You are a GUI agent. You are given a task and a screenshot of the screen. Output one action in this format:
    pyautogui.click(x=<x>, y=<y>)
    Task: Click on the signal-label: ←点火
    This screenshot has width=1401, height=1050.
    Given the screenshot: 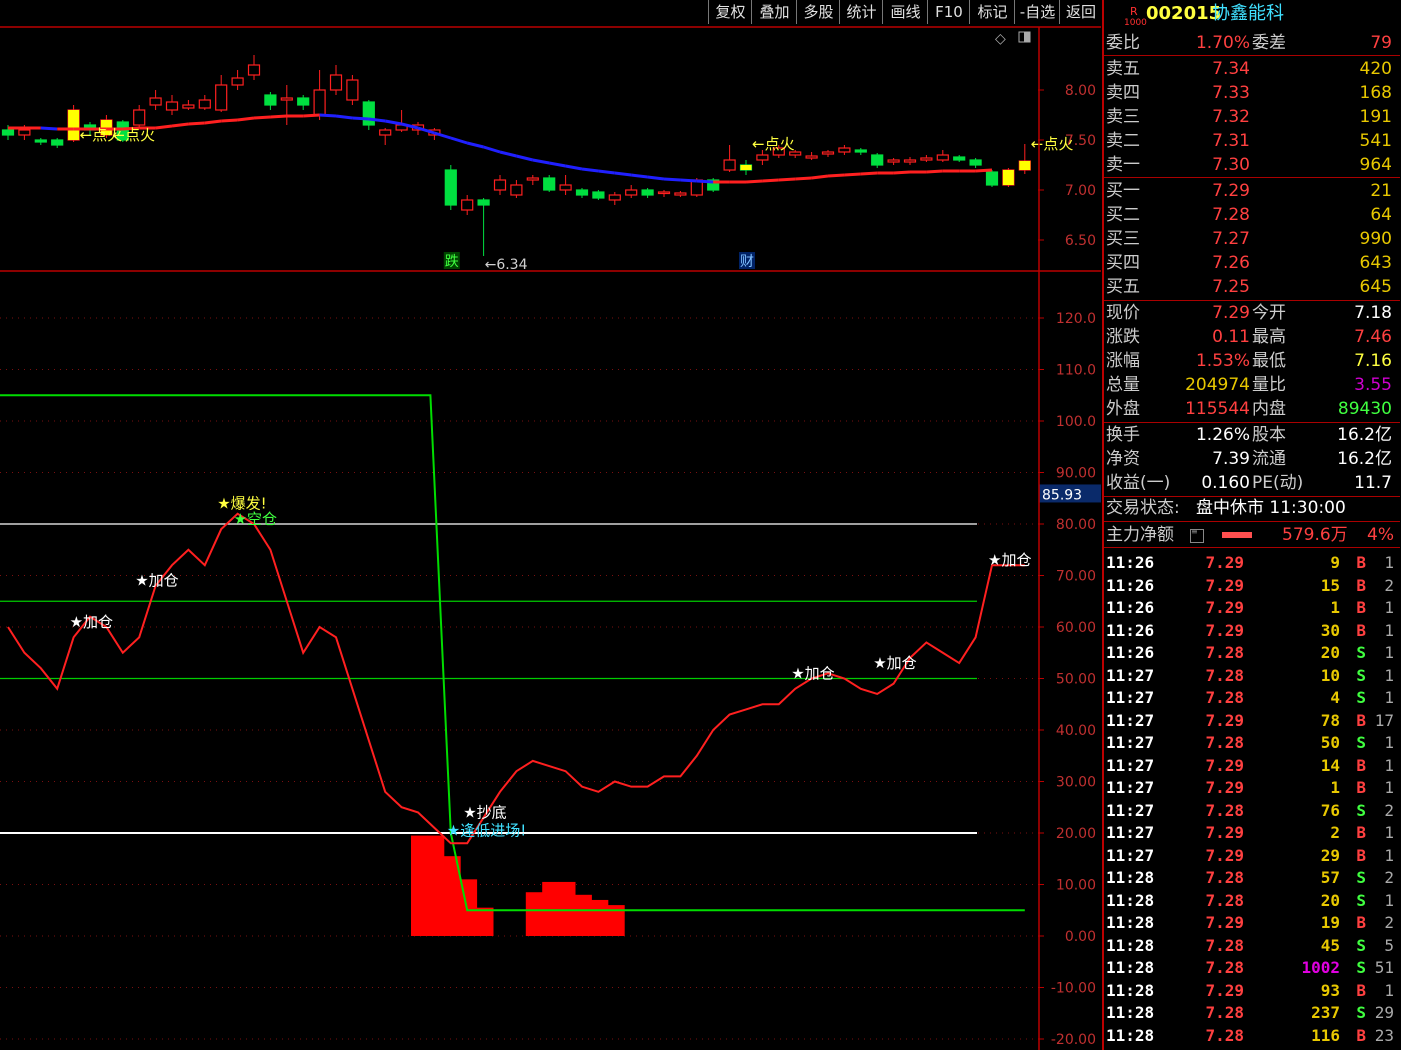 What is the action you would take?
    pyautogui.click(x=133, y=135)
    